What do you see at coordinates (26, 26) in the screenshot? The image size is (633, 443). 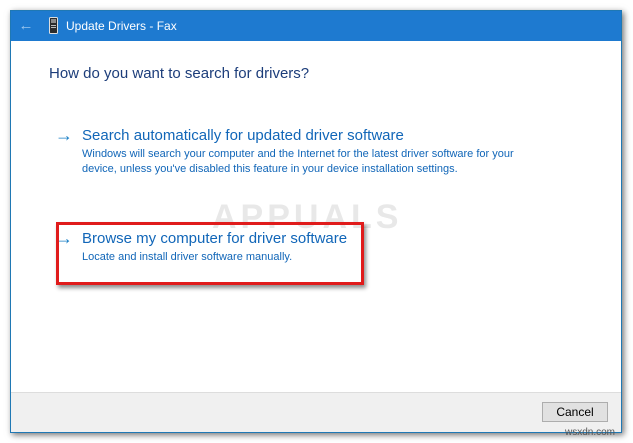 I see `back-arrow-icon: ←` at bounding box center [26, 26].